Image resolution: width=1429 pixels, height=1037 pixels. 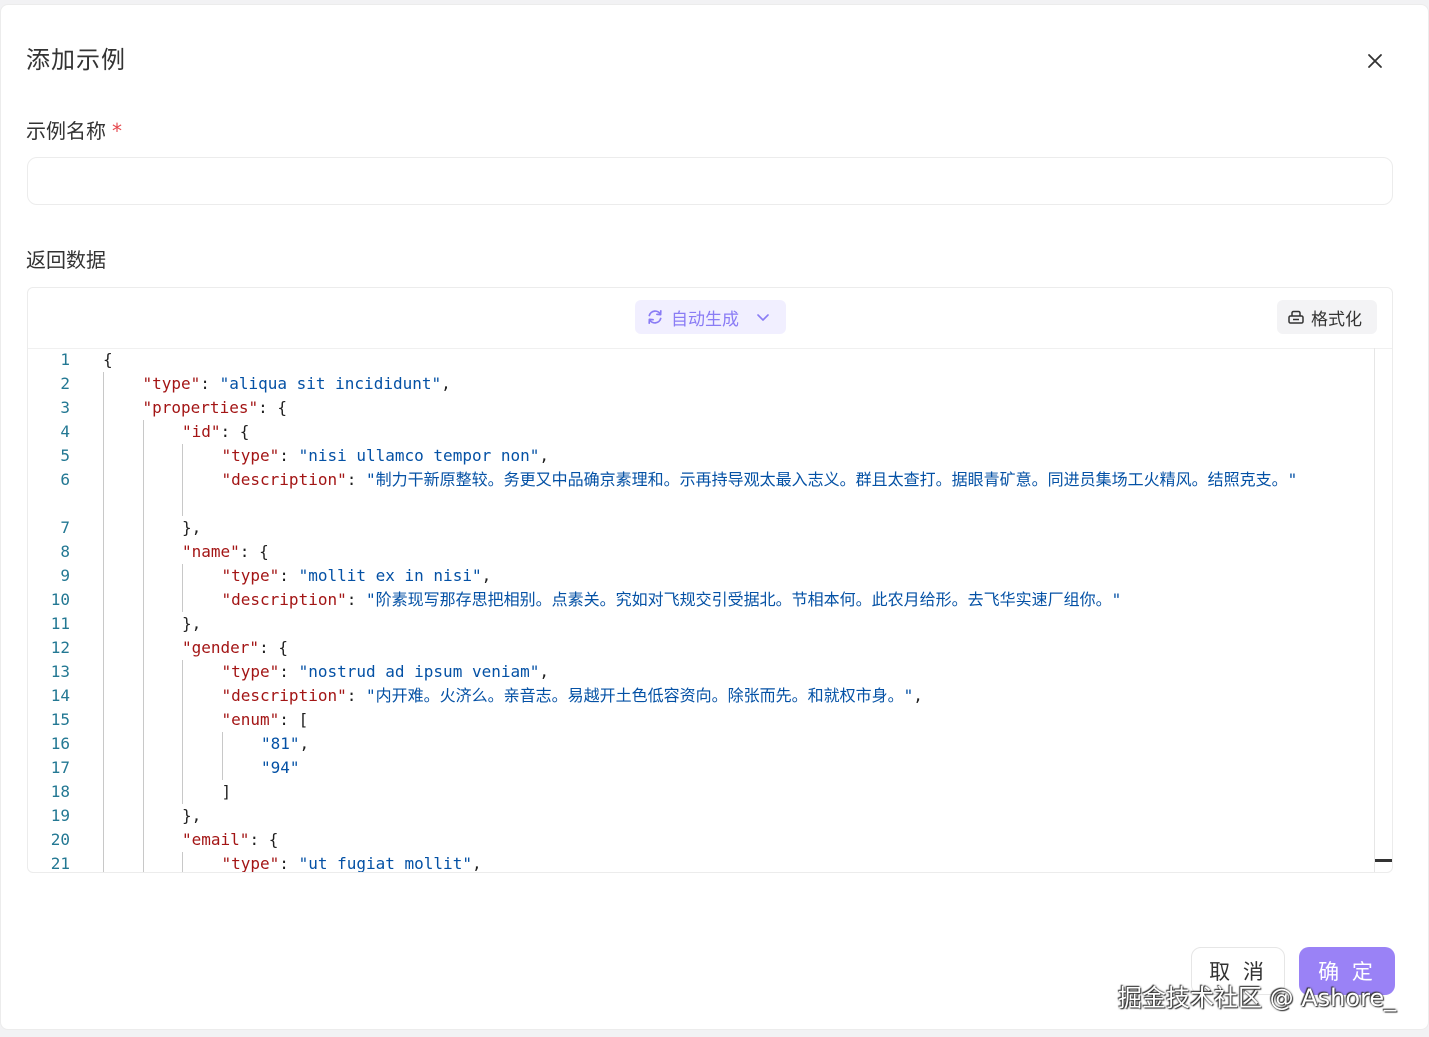 What do you see at coordinates (65, 407) in the screenshot?
I see `line-number: 3` at bounding box center [65, 407].